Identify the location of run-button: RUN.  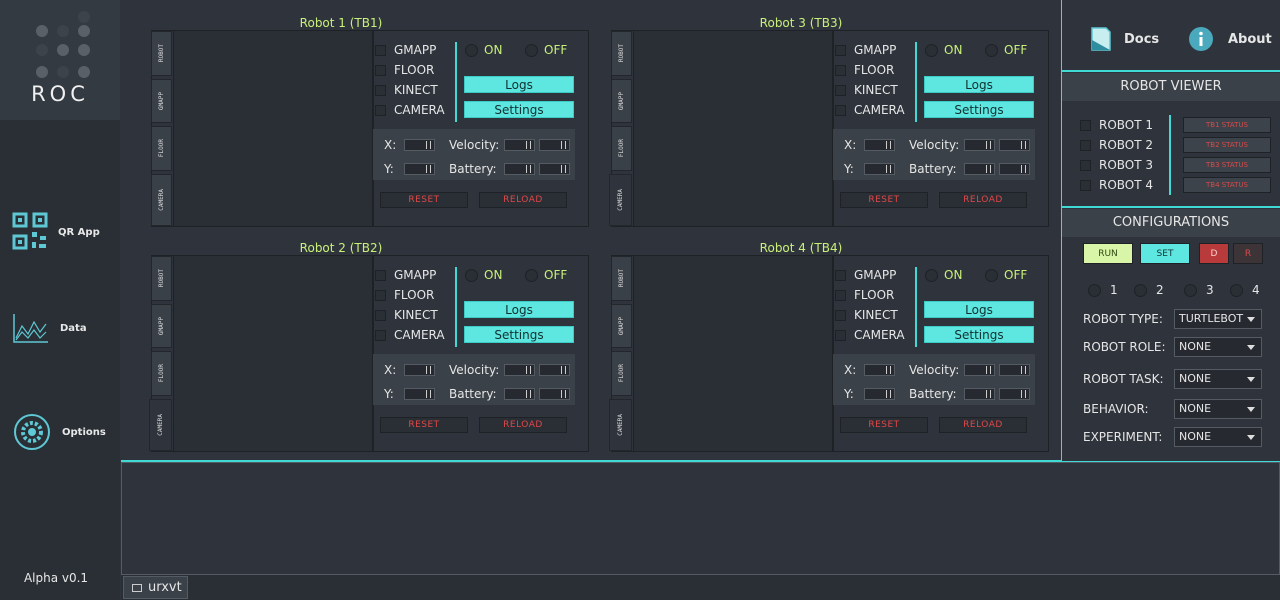
(1108, 253).